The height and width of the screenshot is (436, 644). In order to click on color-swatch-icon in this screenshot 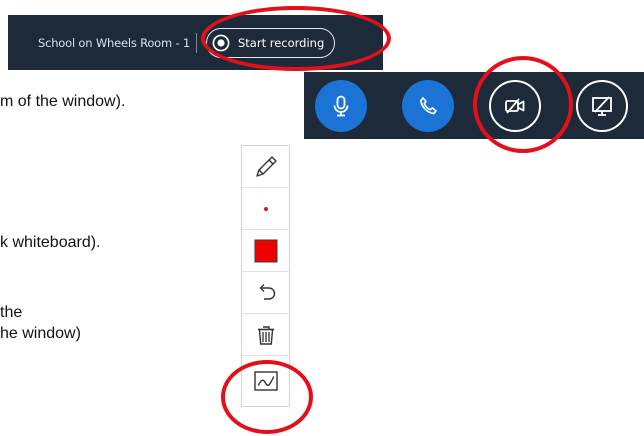, I will do `click(265, 250)`.